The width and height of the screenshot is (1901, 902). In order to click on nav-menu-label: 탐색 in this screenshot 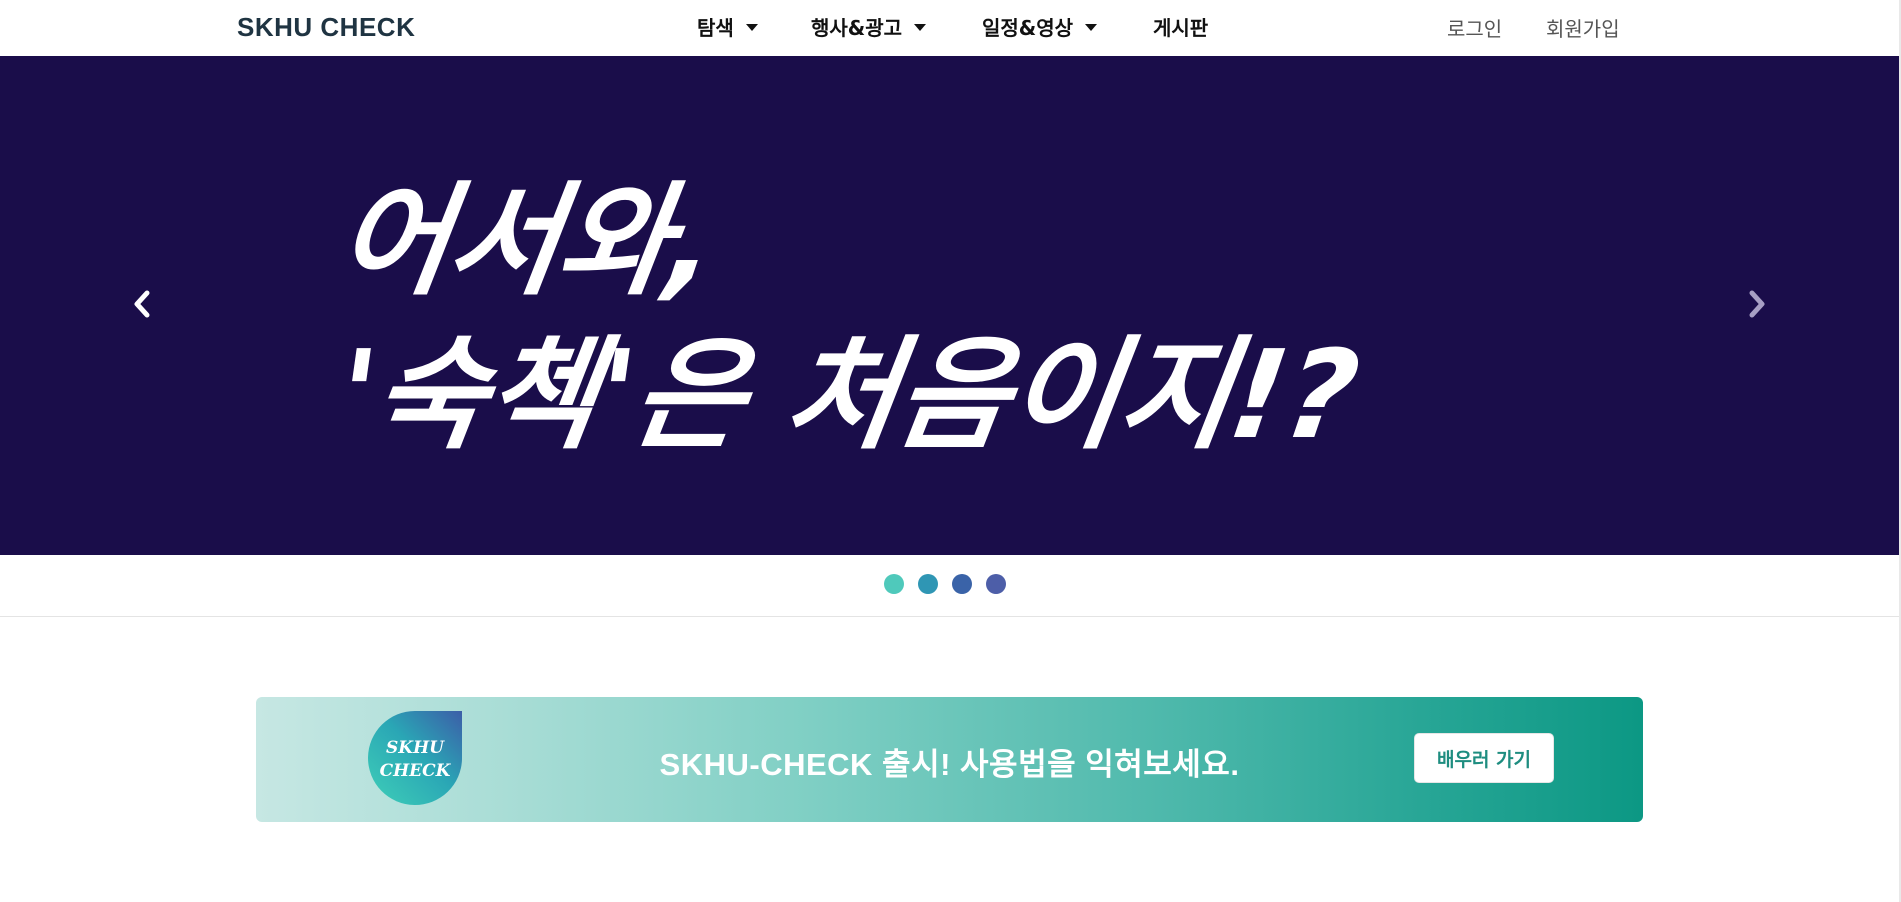, I will do `click(715, 28)`.